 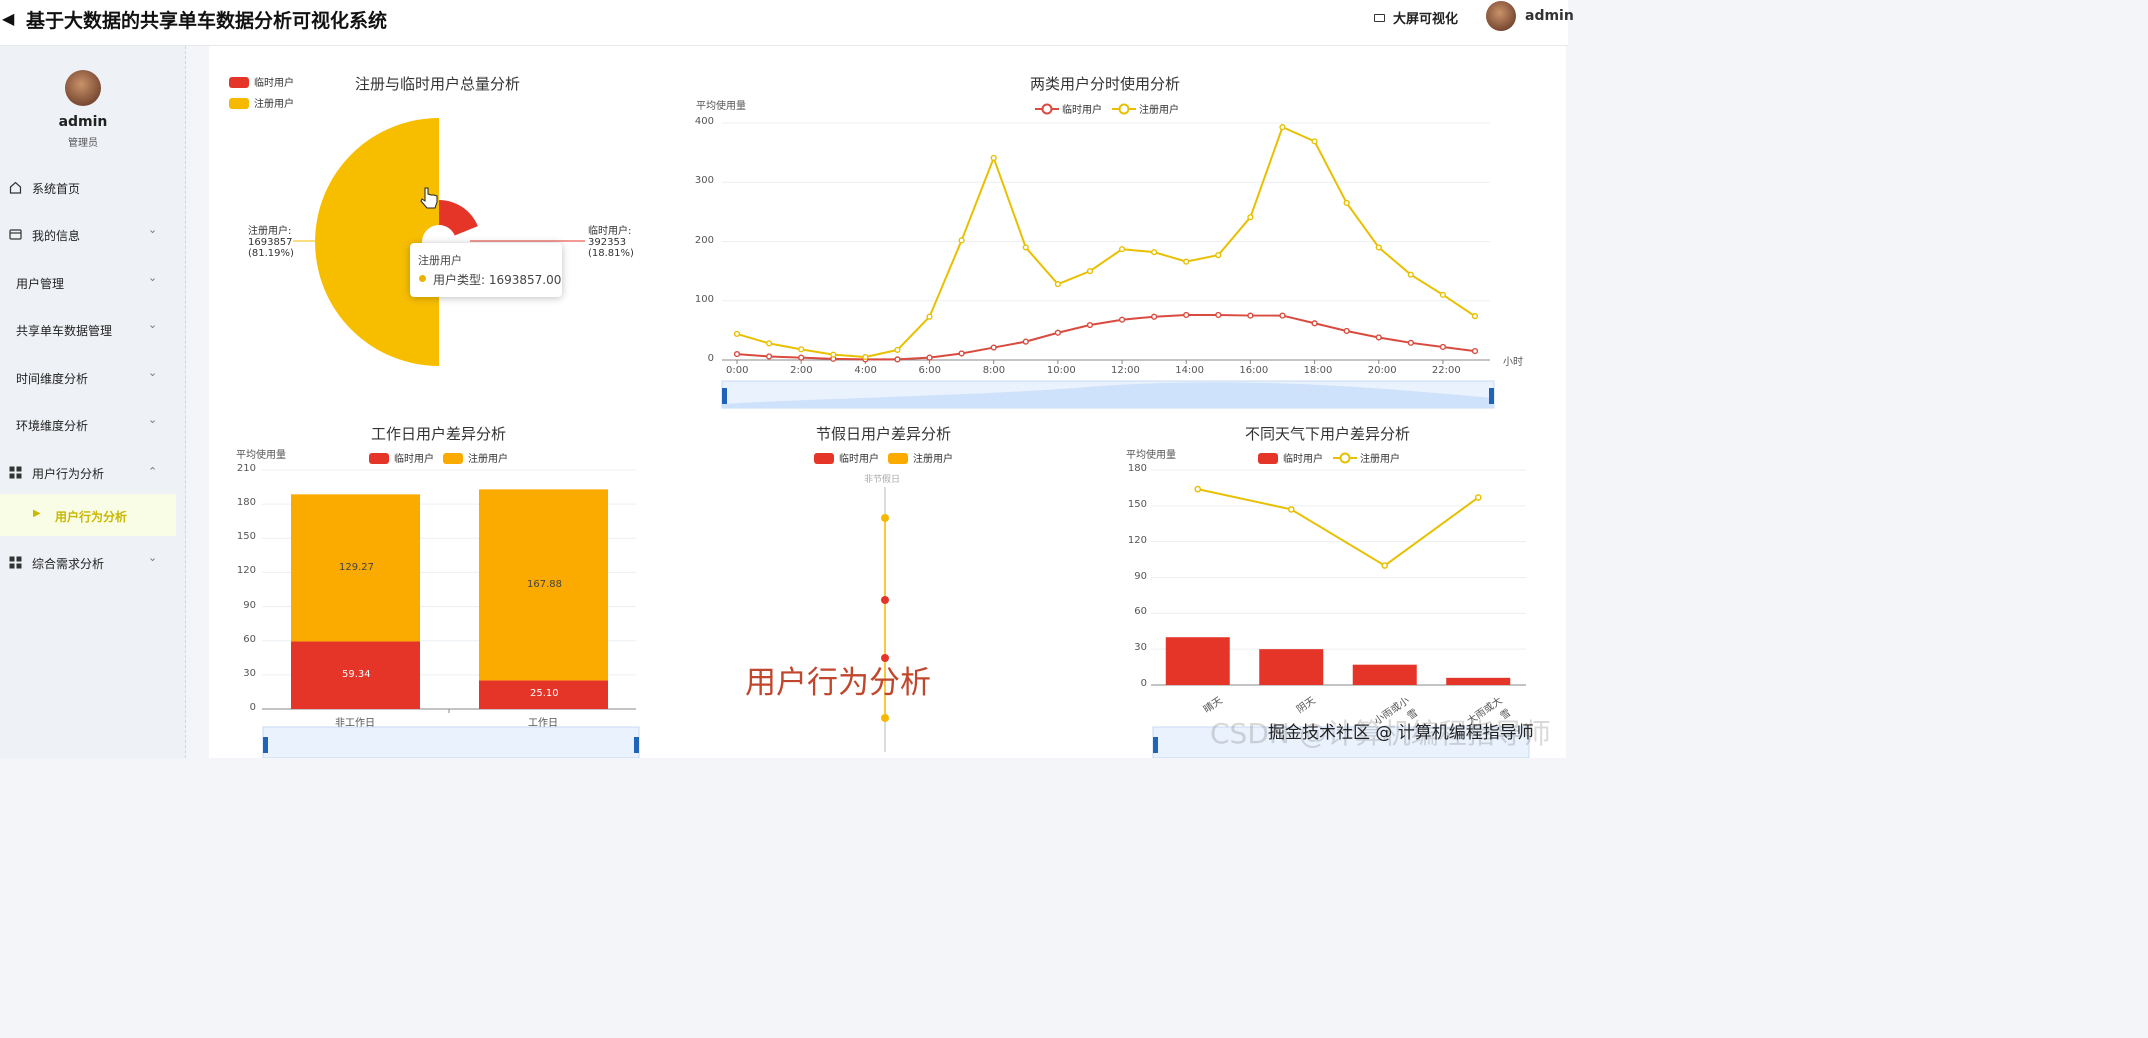 What do you see at coordinates (1106, 242) in the screenshot?
I see `series-line-reg` at bounding box center [1106, 242].